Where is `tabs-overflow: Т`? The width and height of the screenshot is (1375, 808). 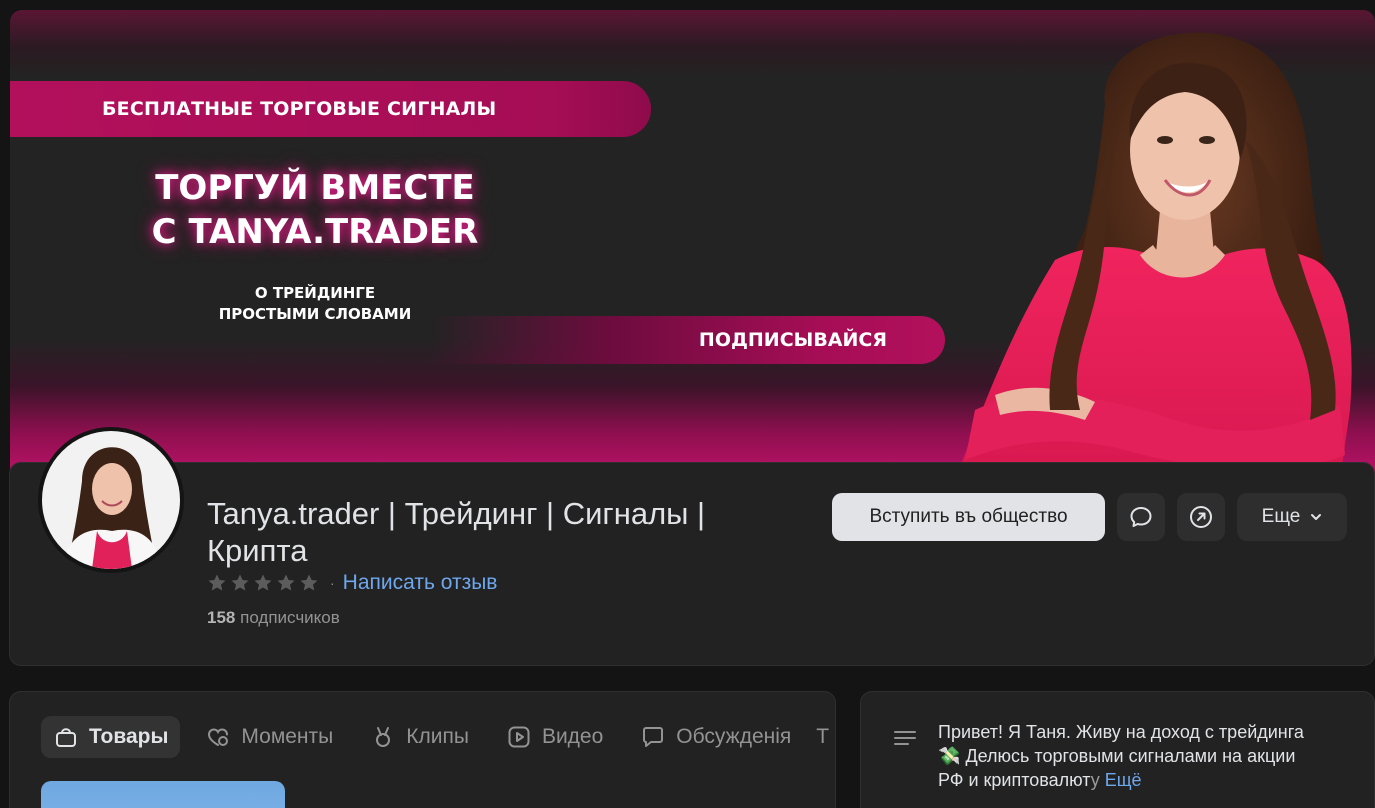 tabs-overflow: Т is located at coordinates (822, 737).